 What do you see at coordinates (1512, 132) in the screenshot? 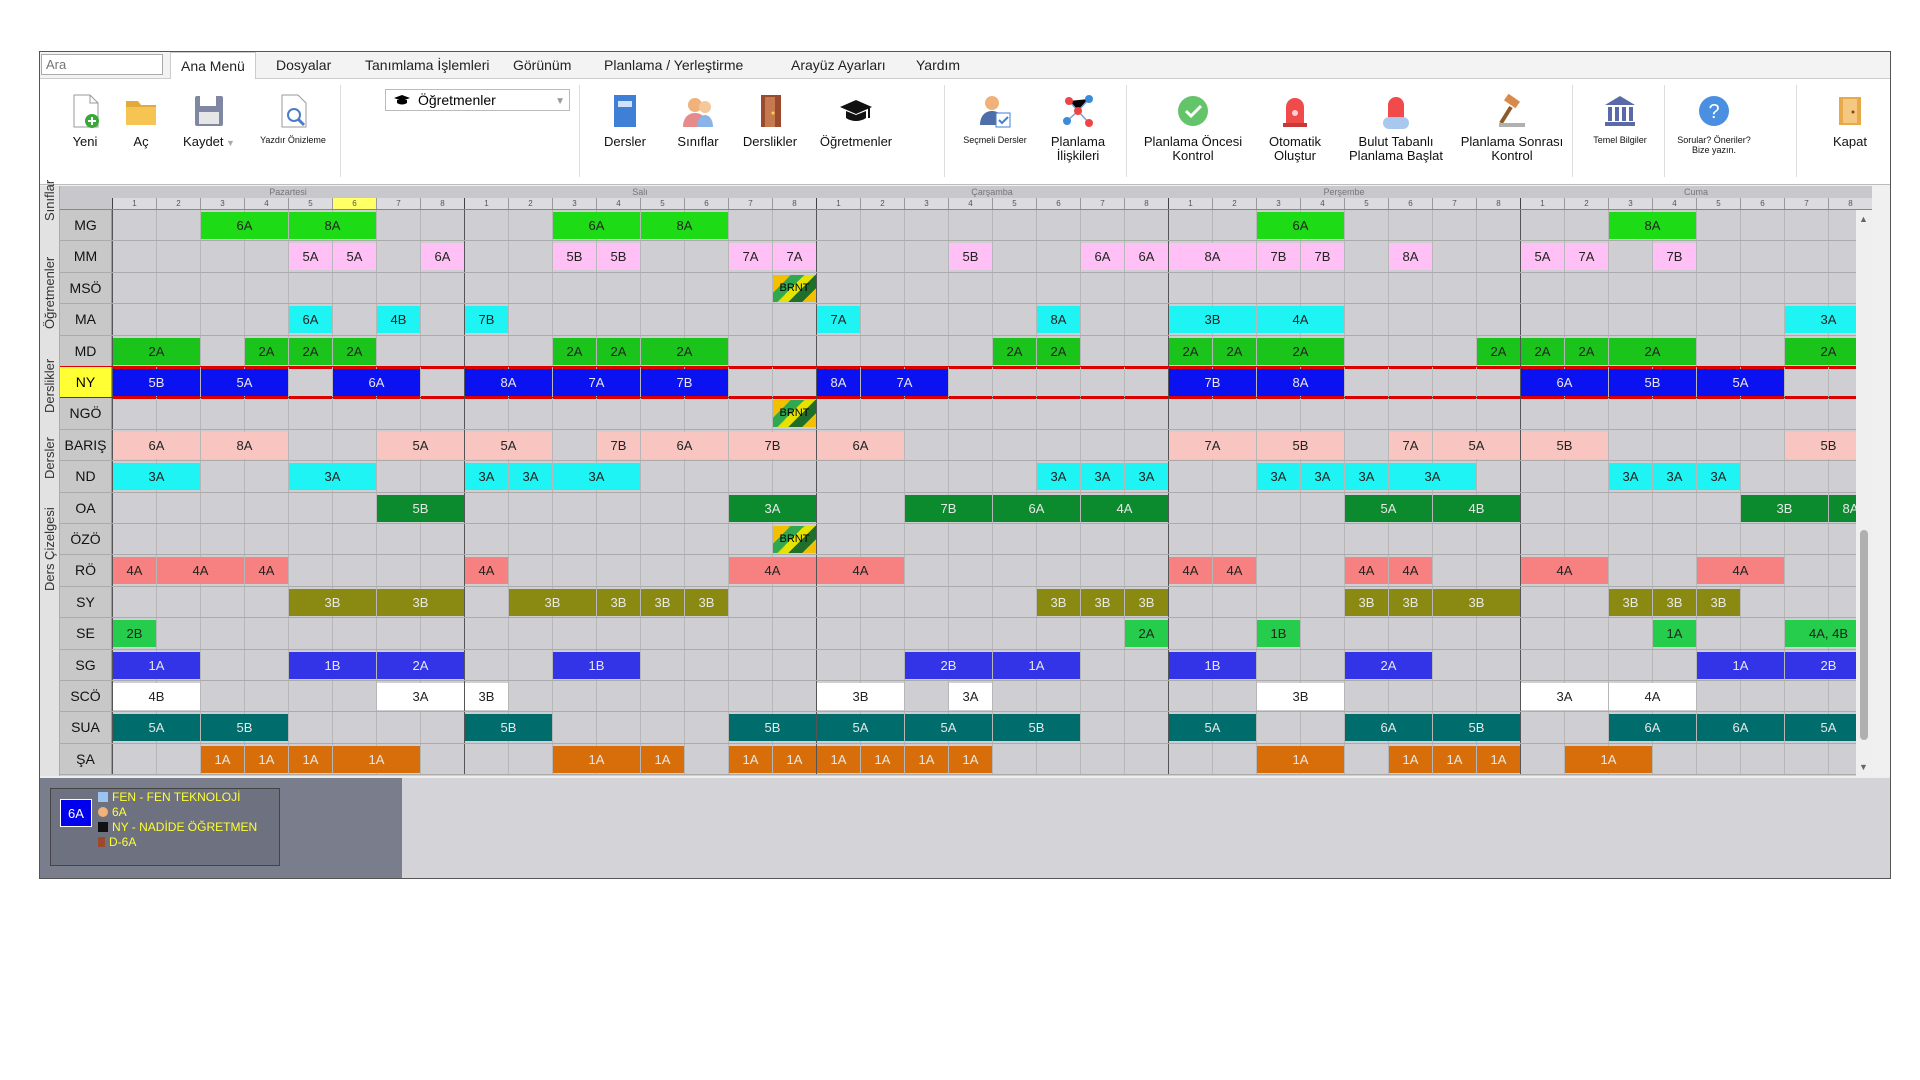
I see `post-planning-check-button: Planlama Sonrası Kontrol` at bounding box center [1512, 132].